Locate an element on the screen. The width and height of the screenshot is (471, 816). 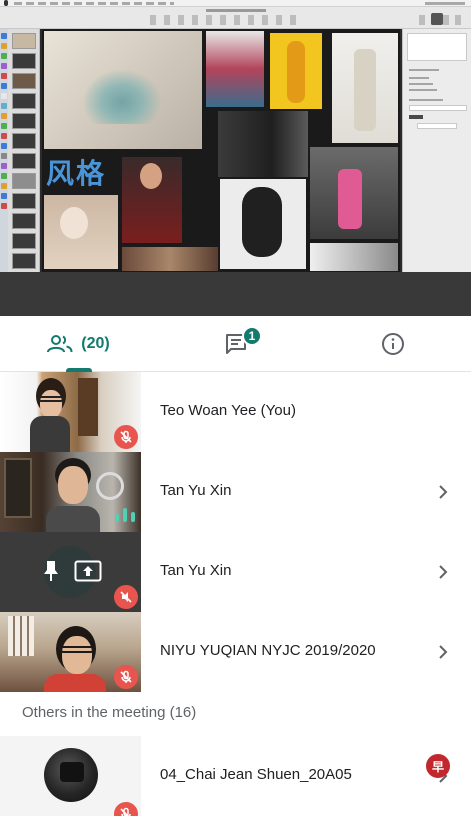
participant-name: NIYU YUQIAN NYJC 2019/2020 is located at coordinates (268, 650).